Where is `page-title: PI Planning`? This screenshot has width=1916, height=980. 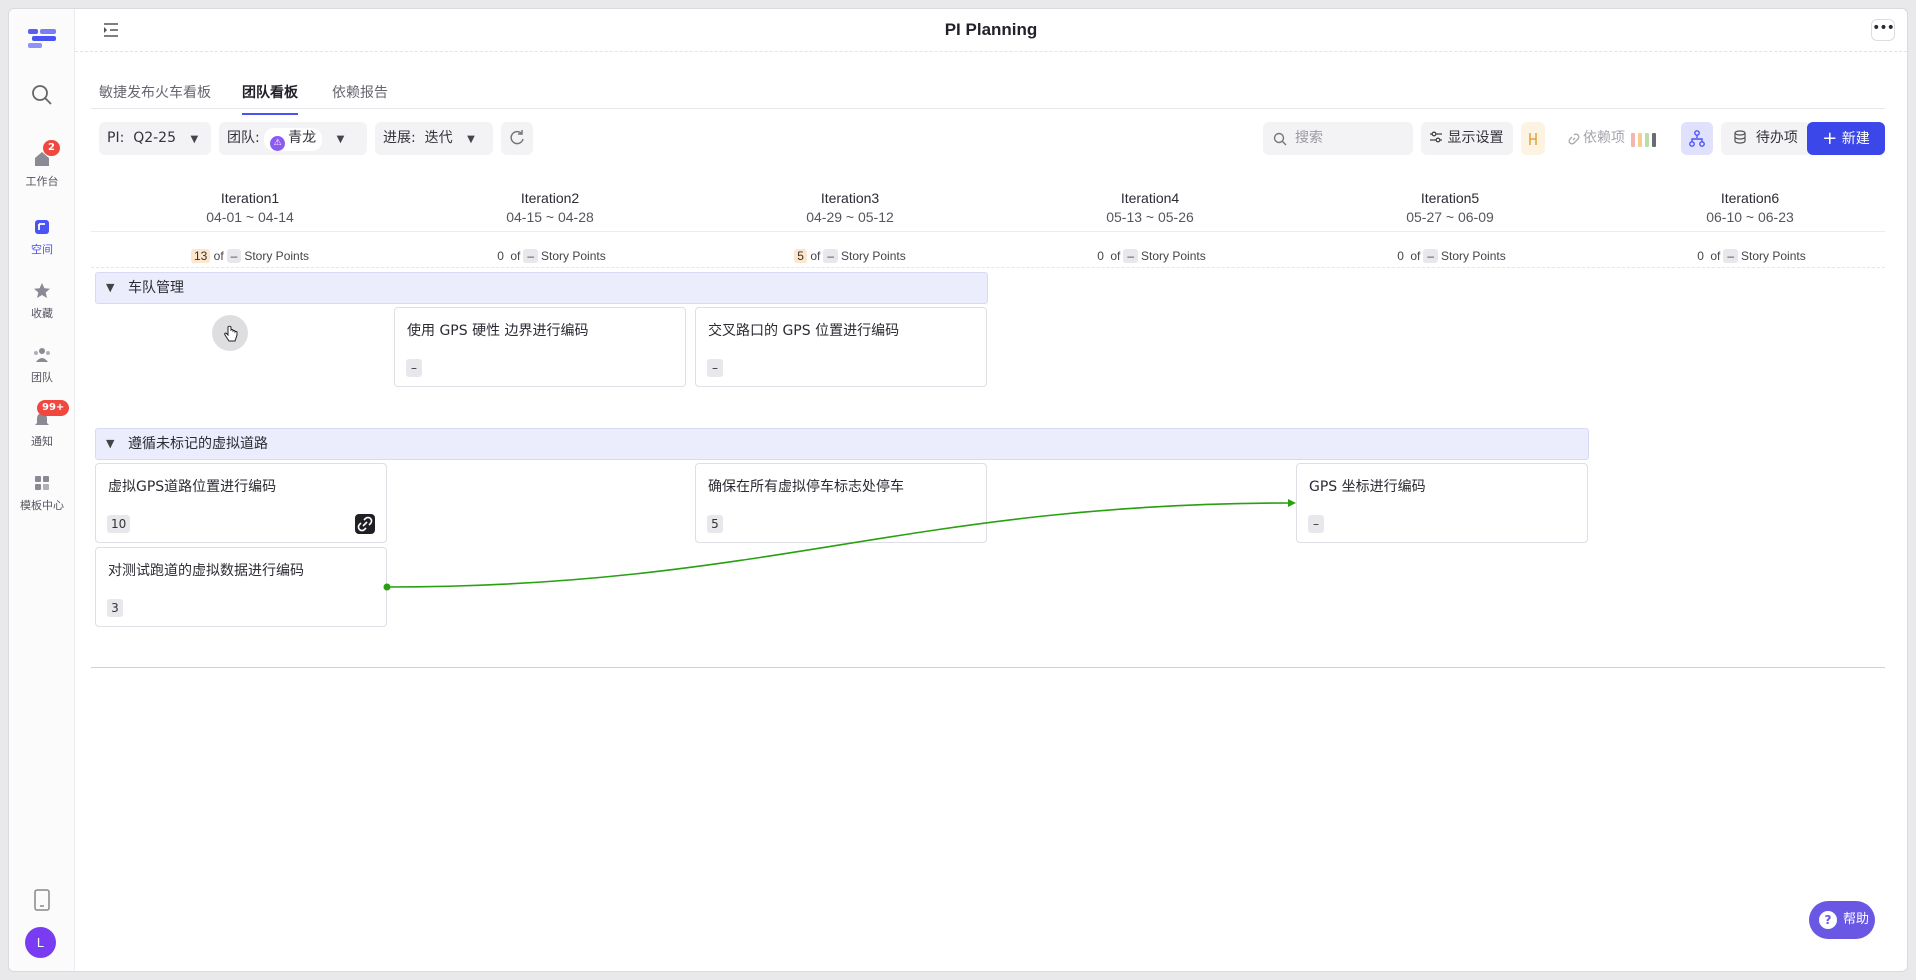 page-title: PI Planning is located at coordinates (991, 29).